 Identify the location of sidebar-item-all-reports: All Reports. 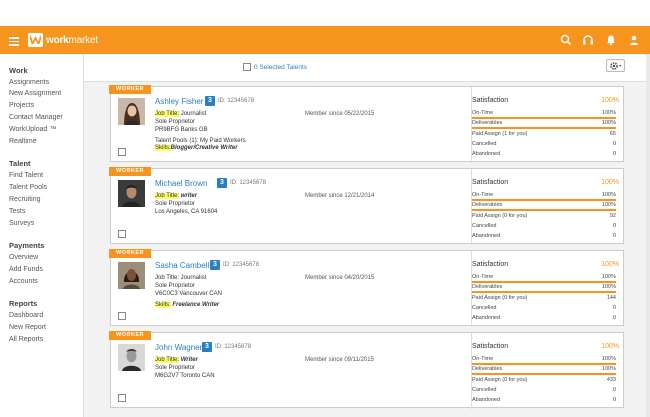
(26, 339).